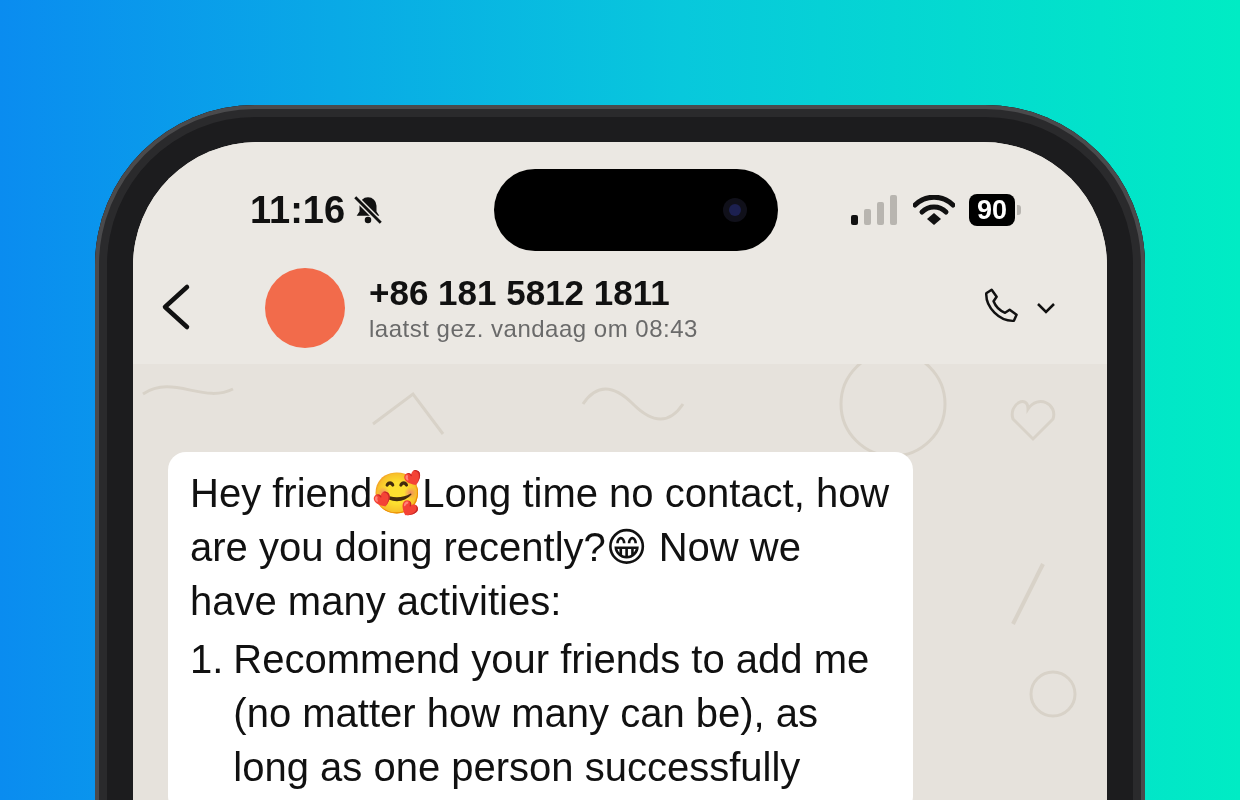  I want to click on wifi-icon, so click(933, 210).